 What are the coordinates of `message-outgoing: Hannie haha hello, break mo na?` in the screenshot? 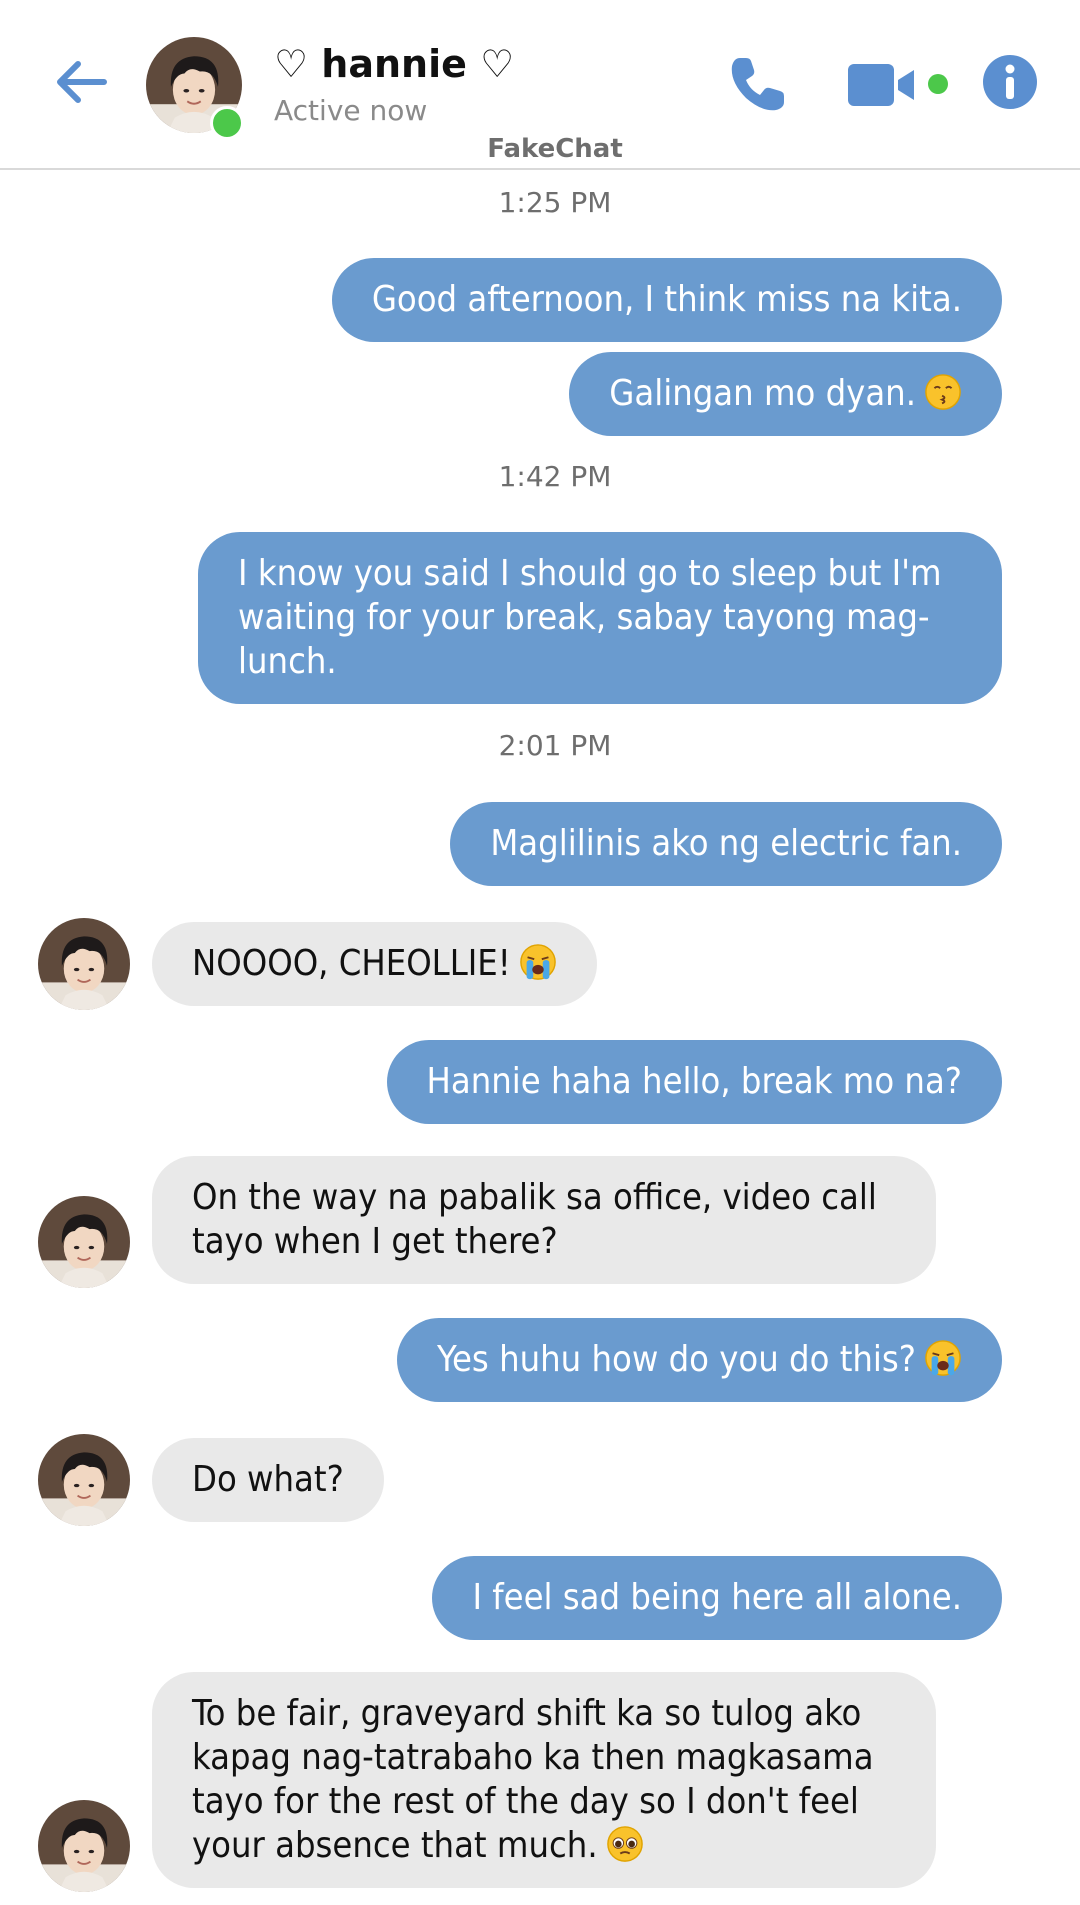 It's located at (694, 1082).